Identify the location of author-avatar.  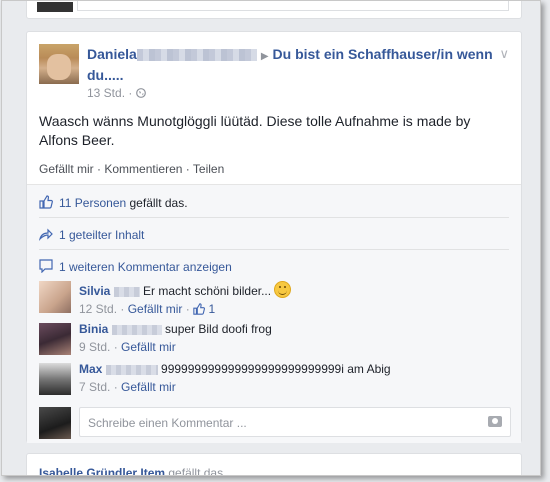
(59, 64).